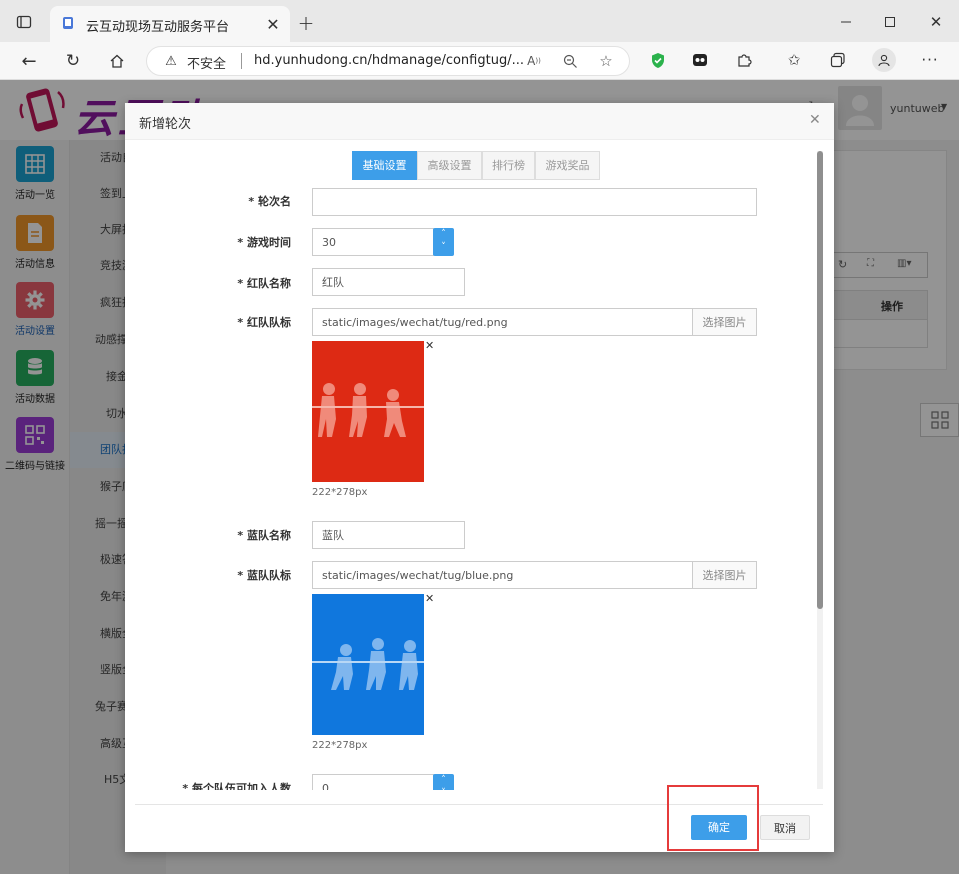  What do you see at coordinates (264, 535) in the screenshot?
I see `label-blue-team-name: * 蓝队名称` at bounding box center [264, 535].